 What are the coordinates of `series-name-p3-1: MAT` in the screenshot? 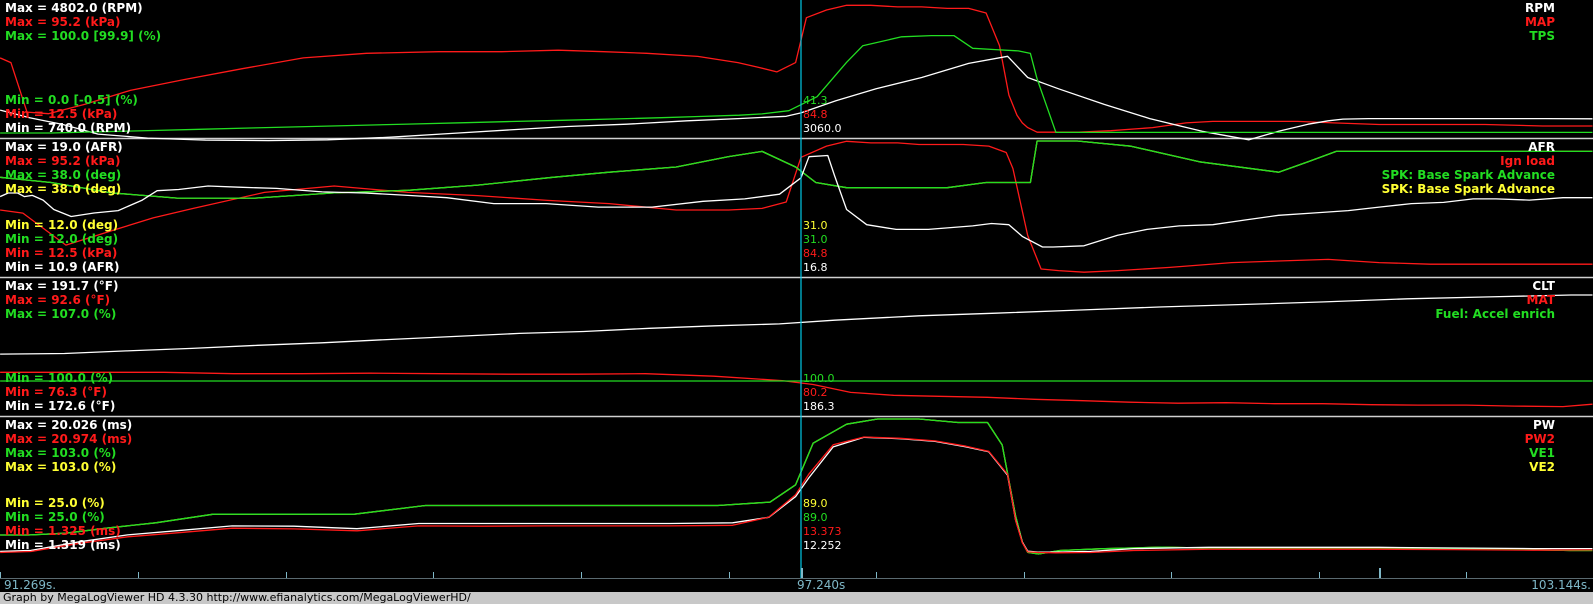 It's located at (1541, 300).